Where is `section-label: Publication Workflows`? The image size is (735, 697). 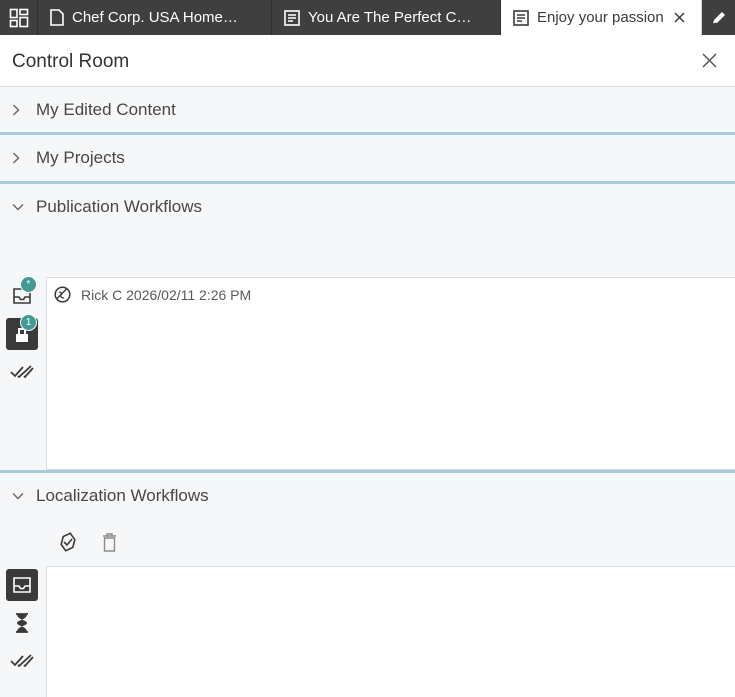 section-label: Publication Workflows is located at coordinates (119, 206).